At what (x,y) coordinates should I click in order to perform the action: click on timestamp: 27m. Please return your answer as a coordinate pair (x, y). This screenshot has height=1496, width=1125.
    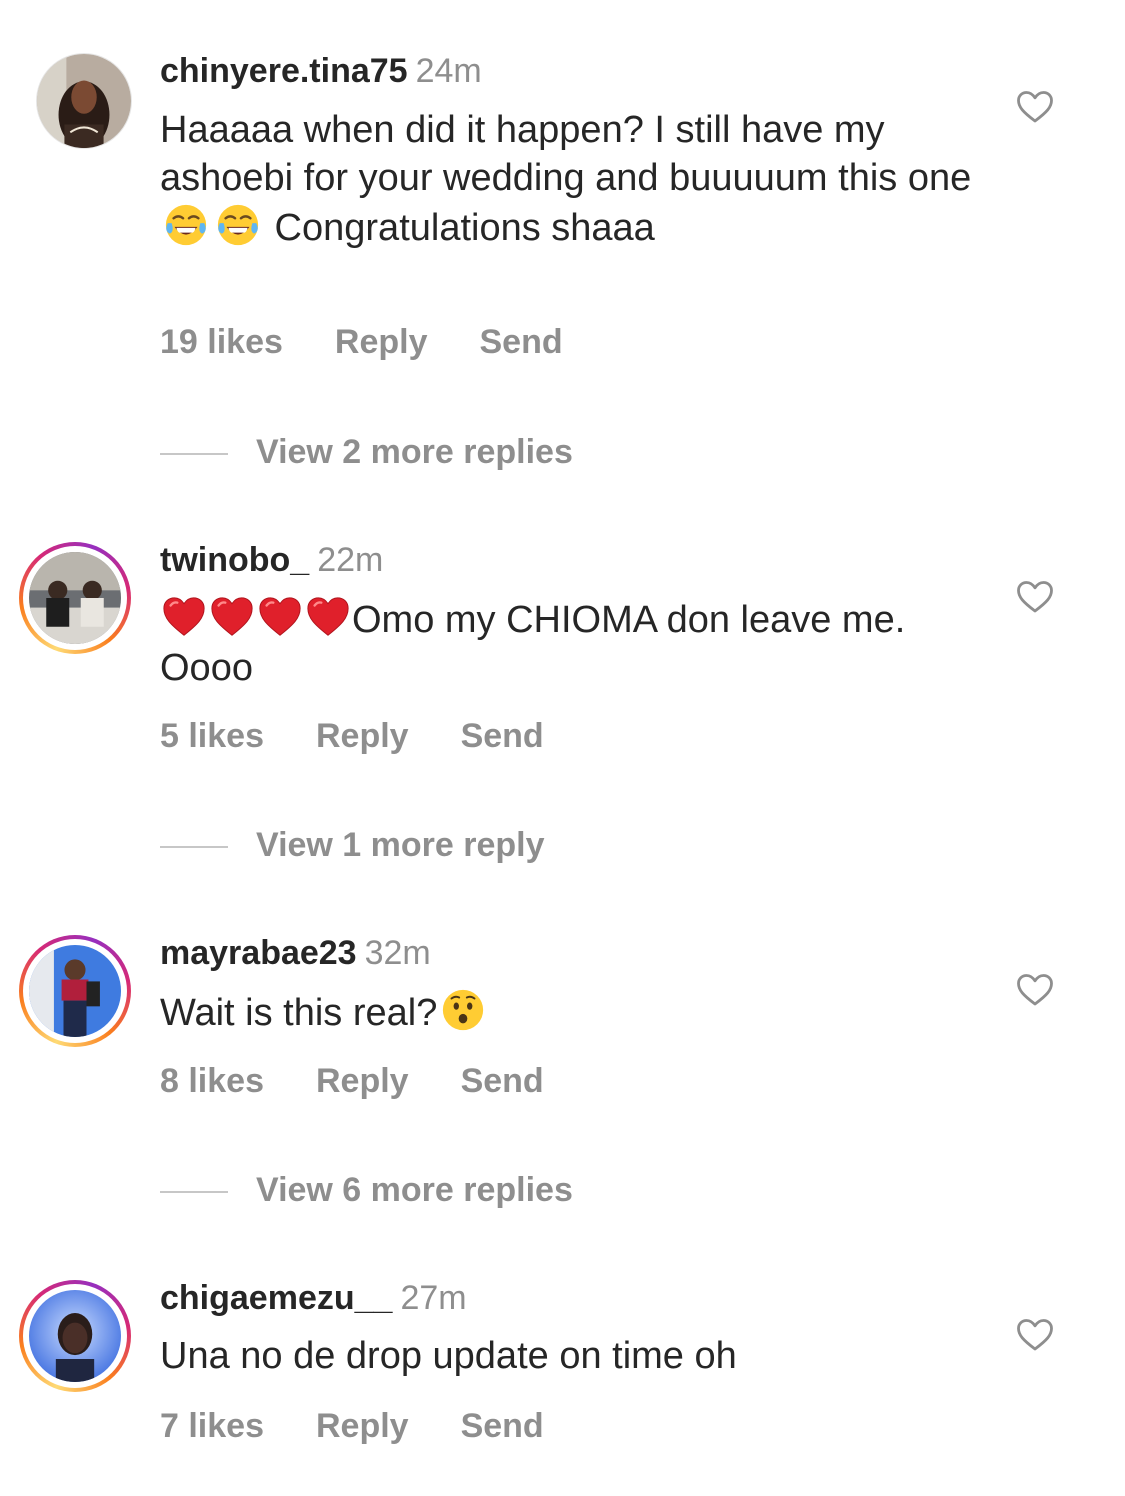
    Looking at the image, I should click on (433, 1298).